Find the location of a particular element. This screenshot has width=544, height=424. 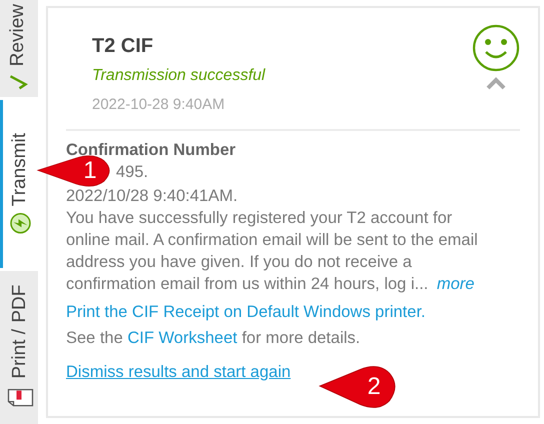

confirmation-heading: Confirmation Number is located at coordinates (151, 150).